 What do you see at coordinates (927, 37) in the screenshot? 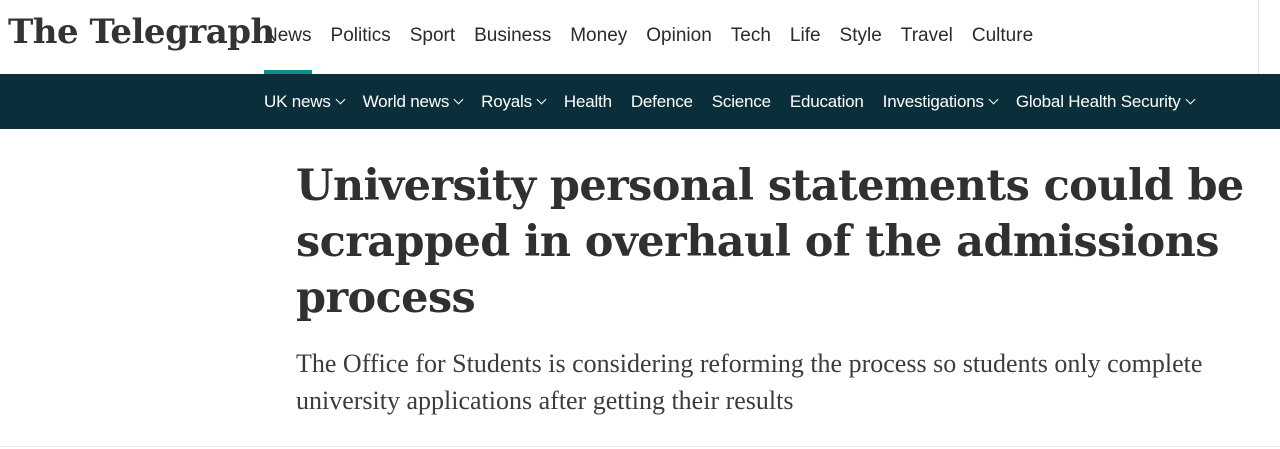
I see `nav-item-travel: Travel` at bounding box center [927, 37].